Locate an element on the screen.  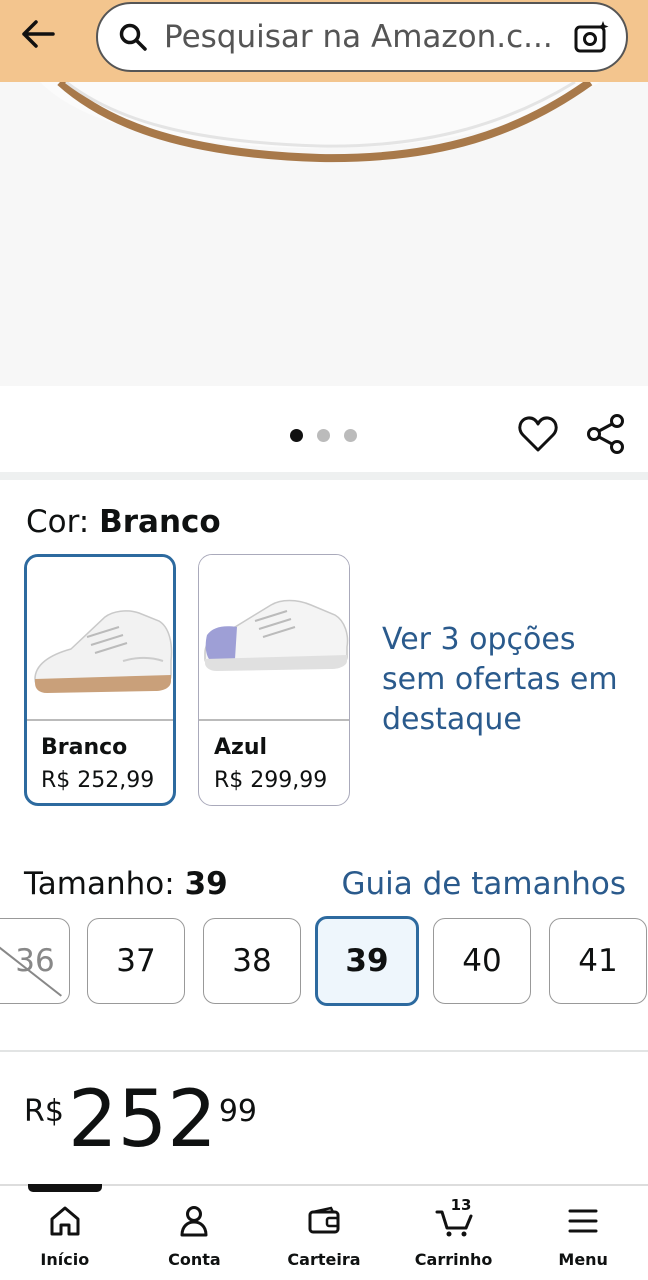
swatch-name: Azul is located at coordinates (241, 747).